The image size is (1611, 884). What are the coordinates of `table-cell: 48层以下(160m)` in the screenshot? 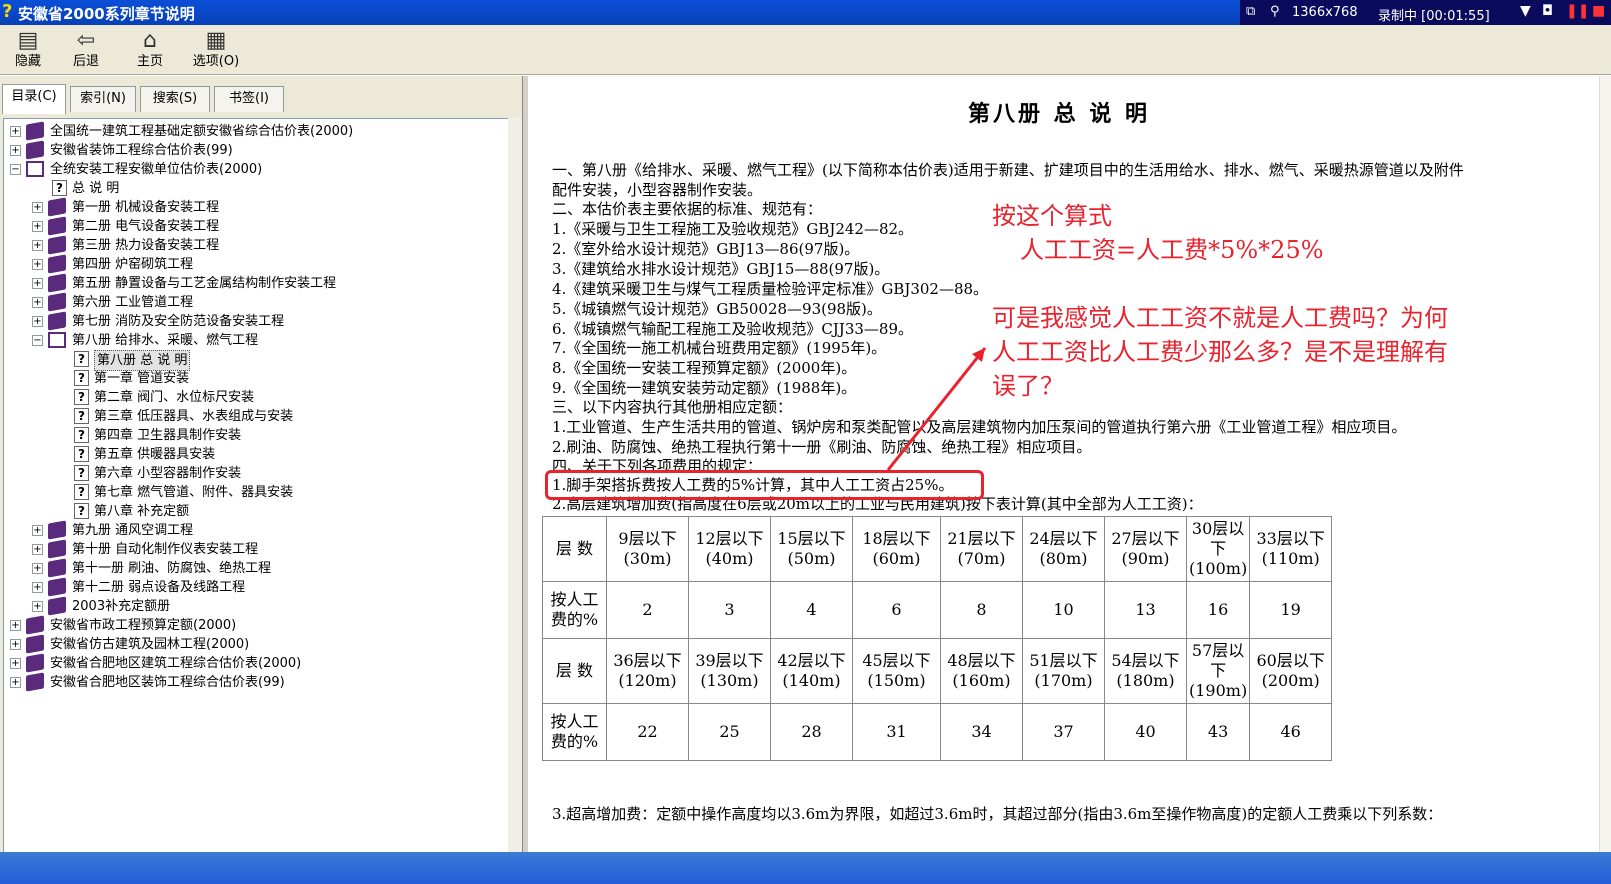 It's located at (981, 671).